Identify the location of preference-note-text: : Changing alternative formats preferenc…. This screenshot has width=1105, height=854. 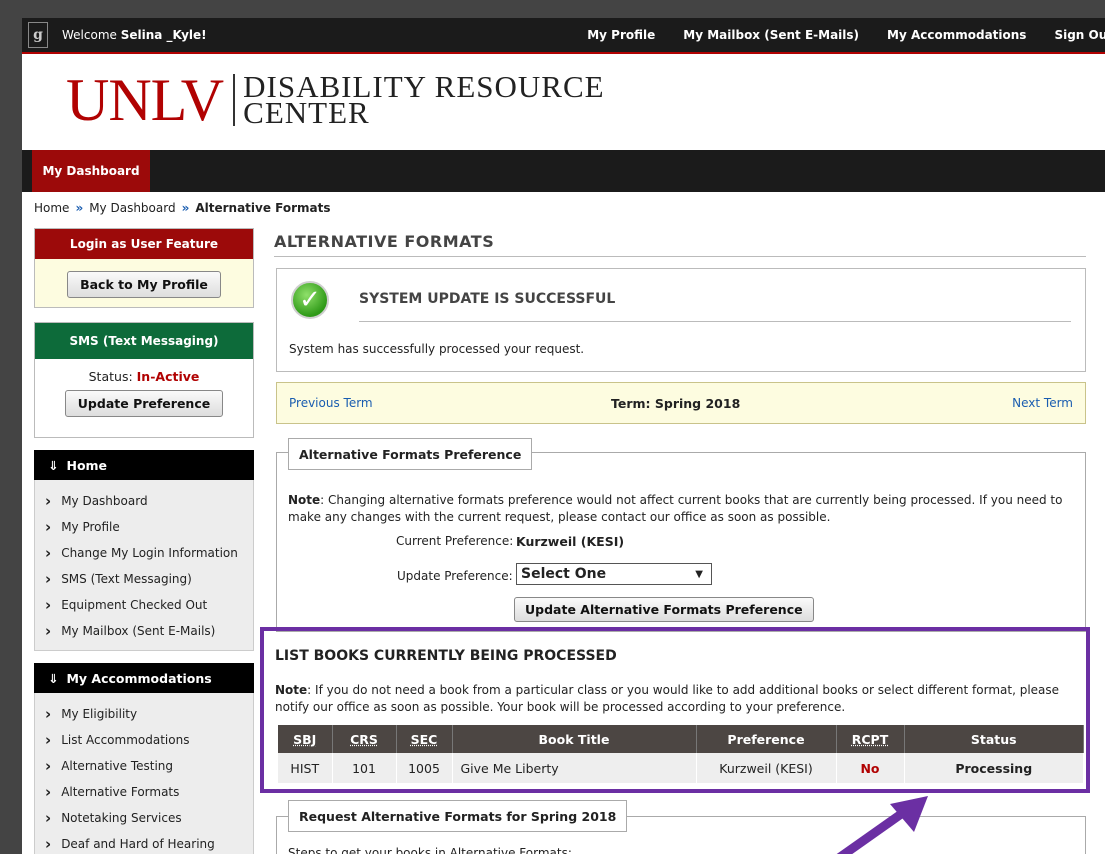
(675, 508).